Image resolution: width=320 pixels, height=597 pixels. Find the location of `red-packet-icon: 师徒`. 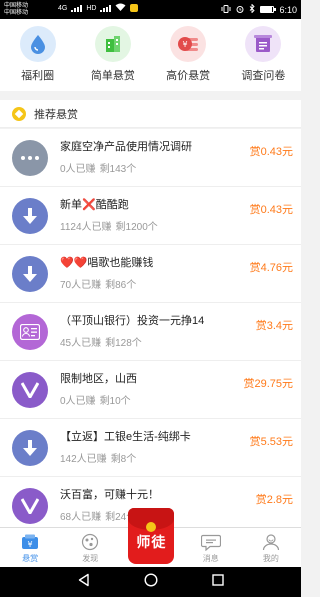

red-packet-icon: 师徒 is located at coordinates (151, 536).